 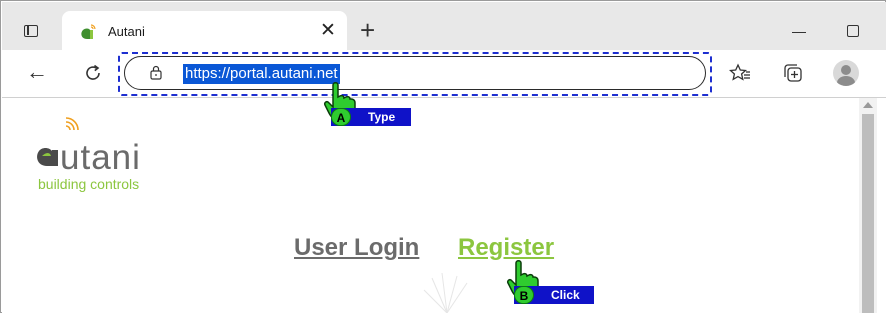 I want to click on annotation-marker-b: B Click, so click(x=554, y=295).